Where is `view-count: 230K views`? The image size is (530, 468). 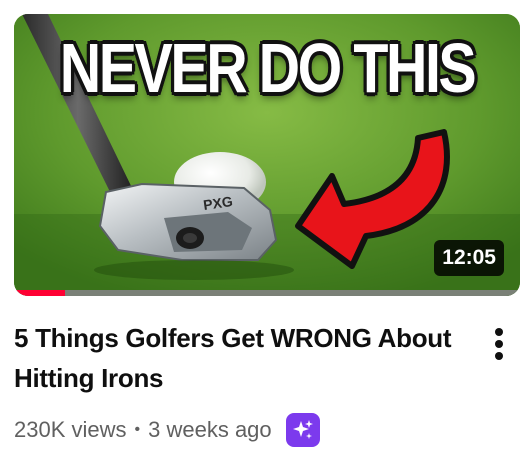 view-count: 230K views is located at coordinates (70, 429).